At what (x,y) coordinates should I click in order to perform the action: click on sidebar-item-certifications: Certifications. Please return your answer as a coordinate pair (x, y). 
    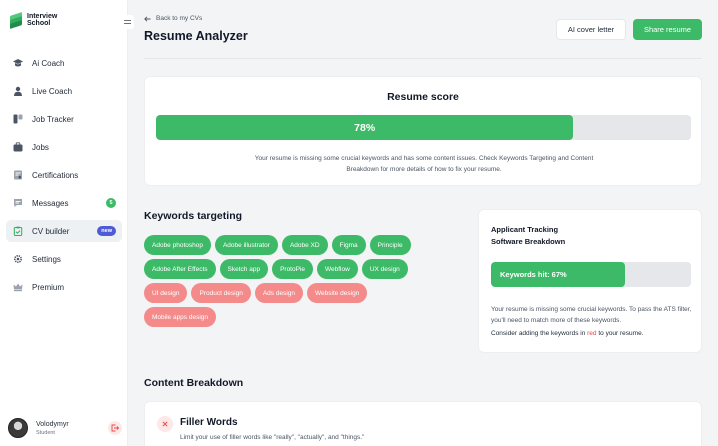
    Looking at the image, I should click on (64, 175).